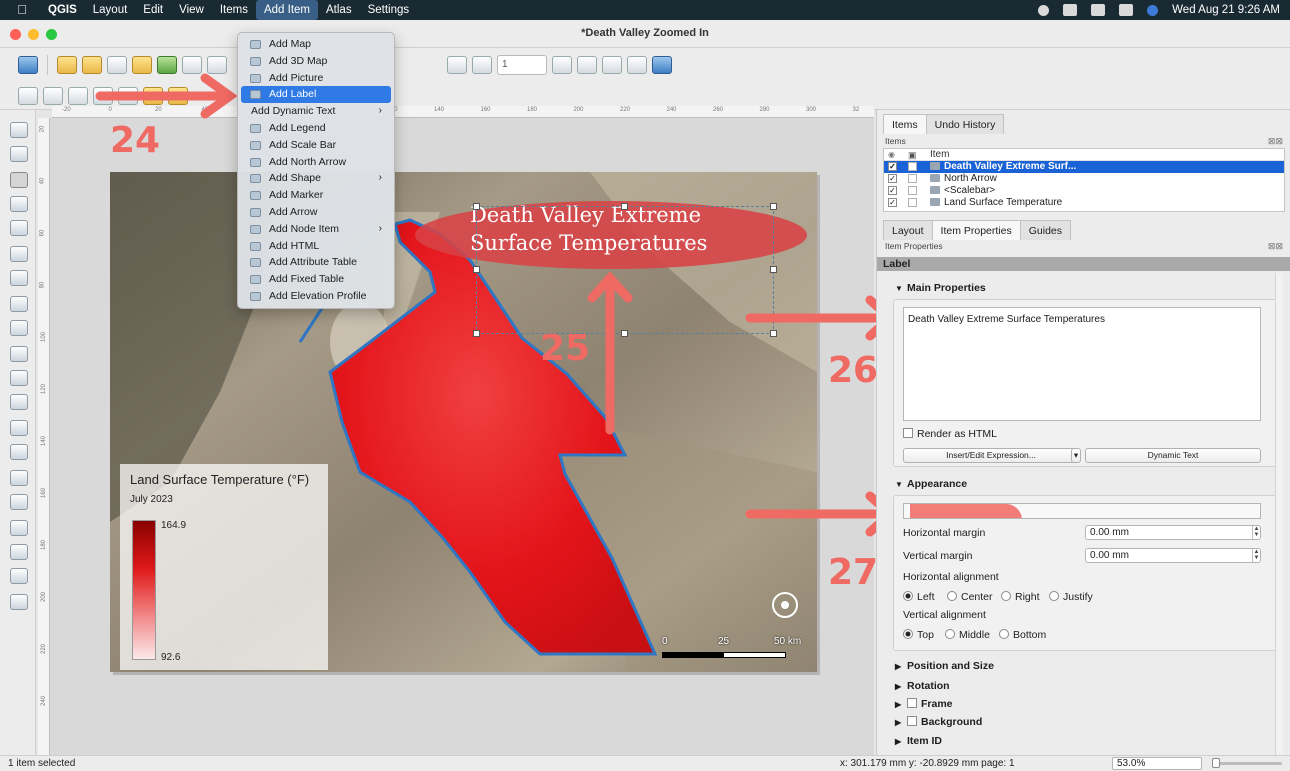  Describe the element at coordinates (587, 65) in the screenshot. I see `last-feature-icon` at that location.